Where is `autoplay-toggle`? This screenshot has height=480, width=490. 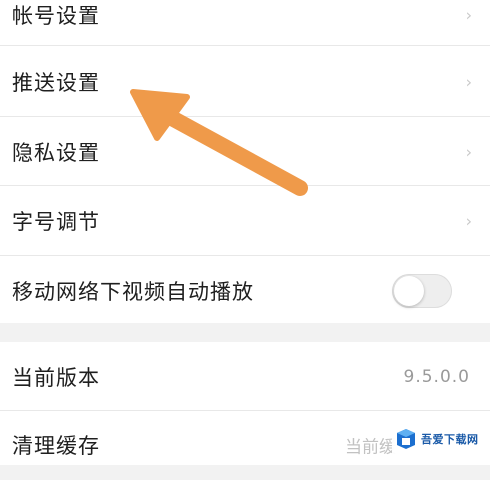 autoplay-toggle is located at coordinates (422, 291).